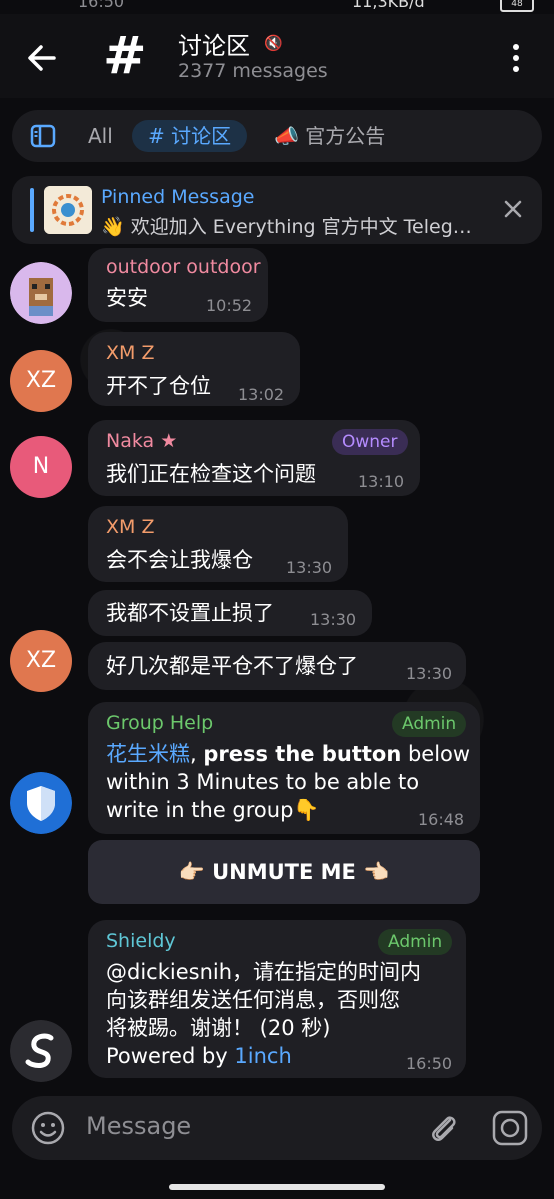 The height and width of the screenshot is (1199, 554). Describe the element at coordinates (264, 972) in the screenshot. I see `message-text: @dickiesnih，请在指定的时间内` at that location.